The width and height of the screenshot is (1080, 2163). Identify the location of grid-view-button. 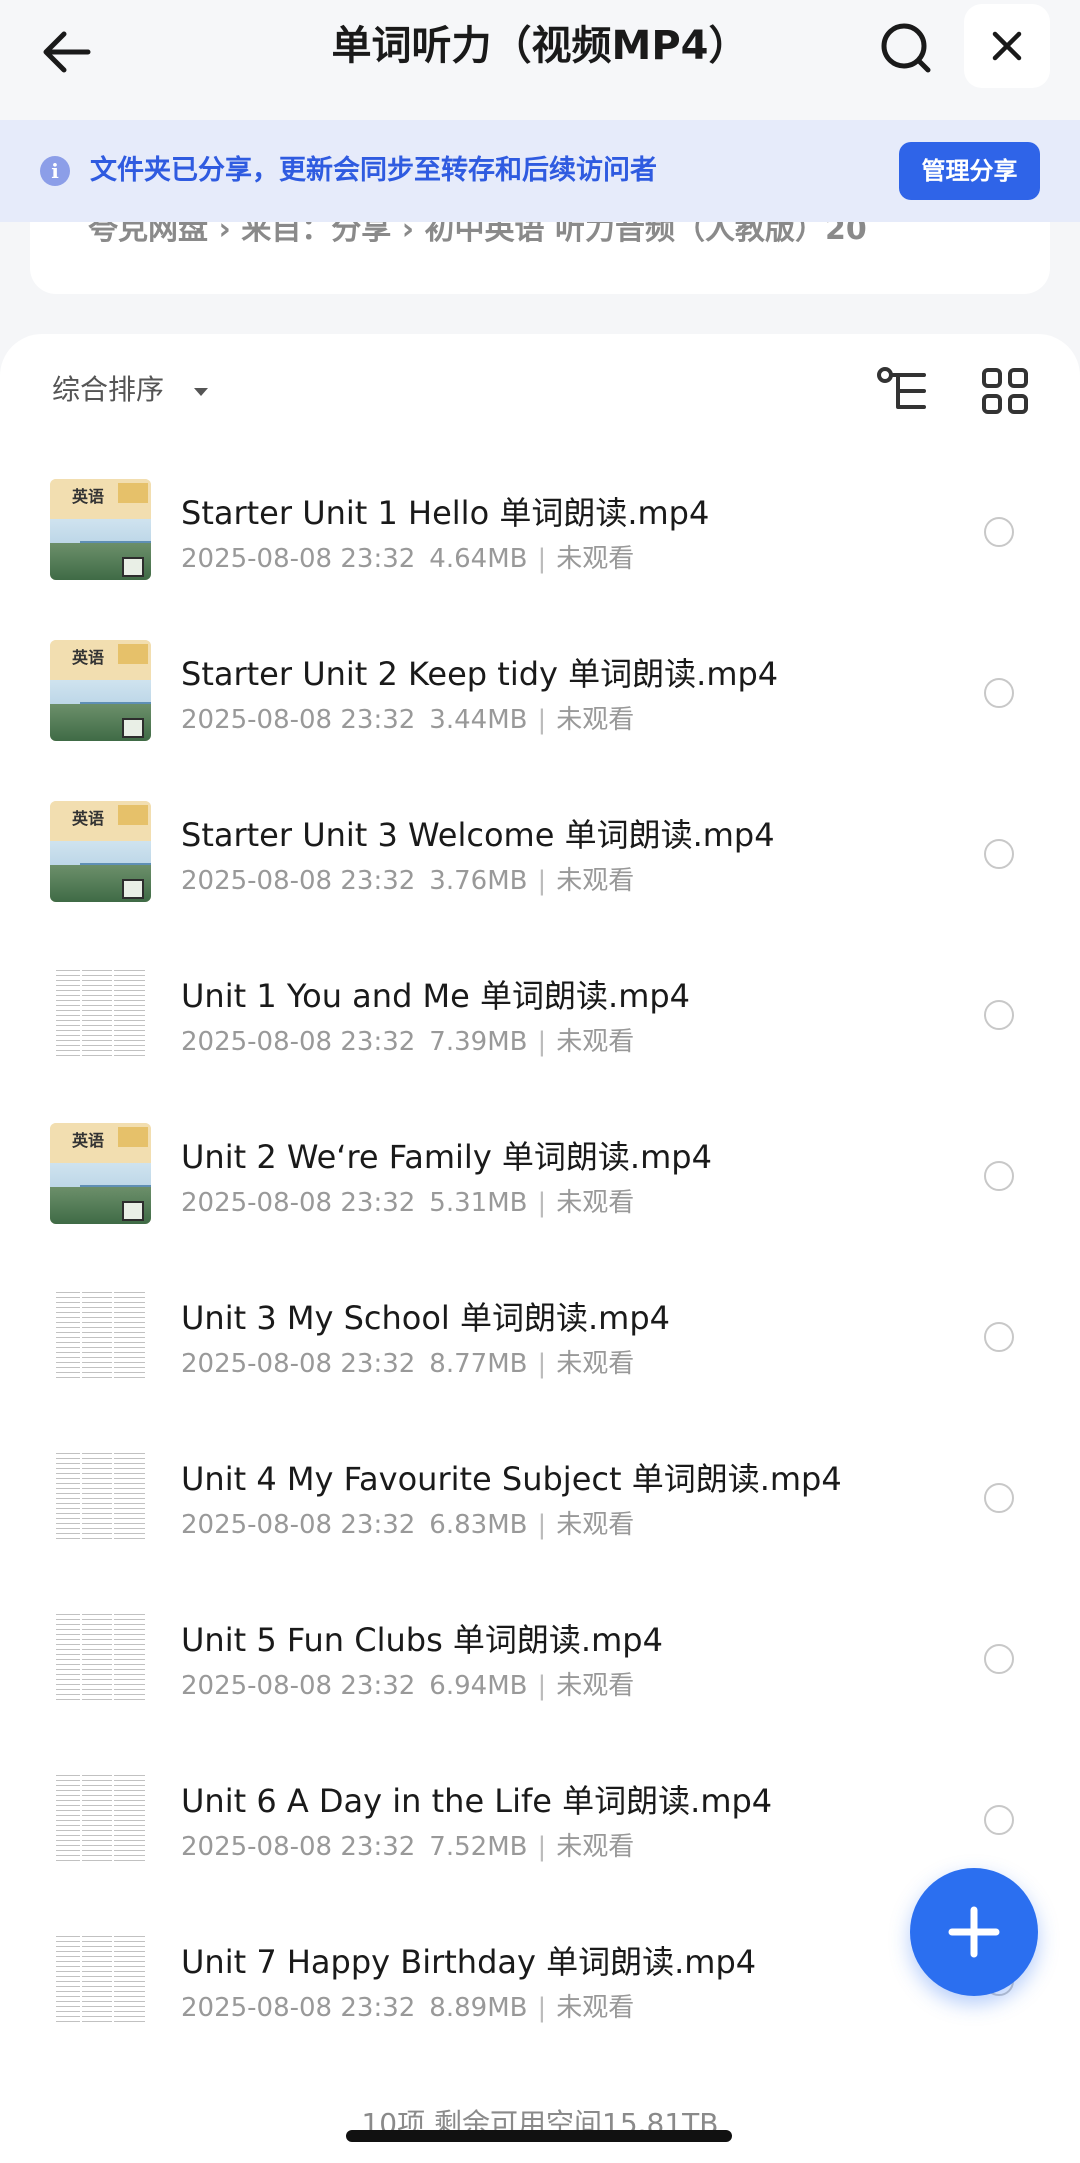
(1005, 391).